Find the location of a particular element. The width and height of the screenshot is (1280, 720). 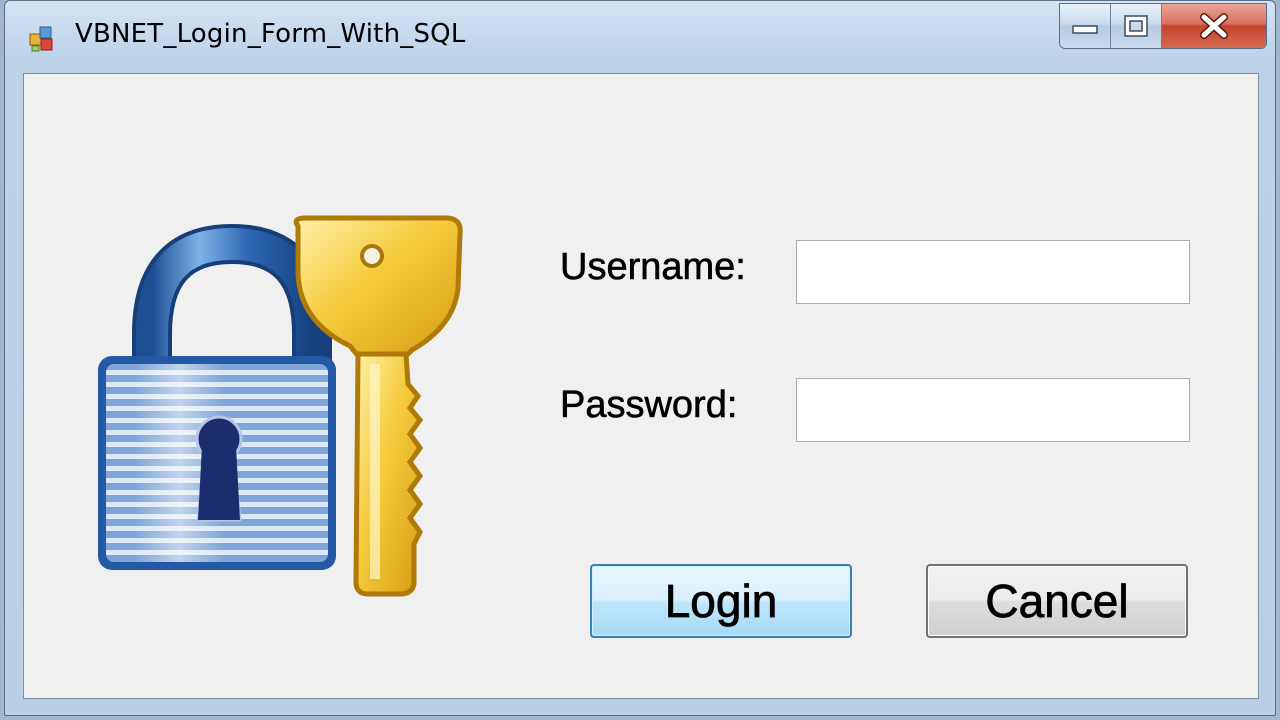

maximize-button is located at coordinates (1136, 26).